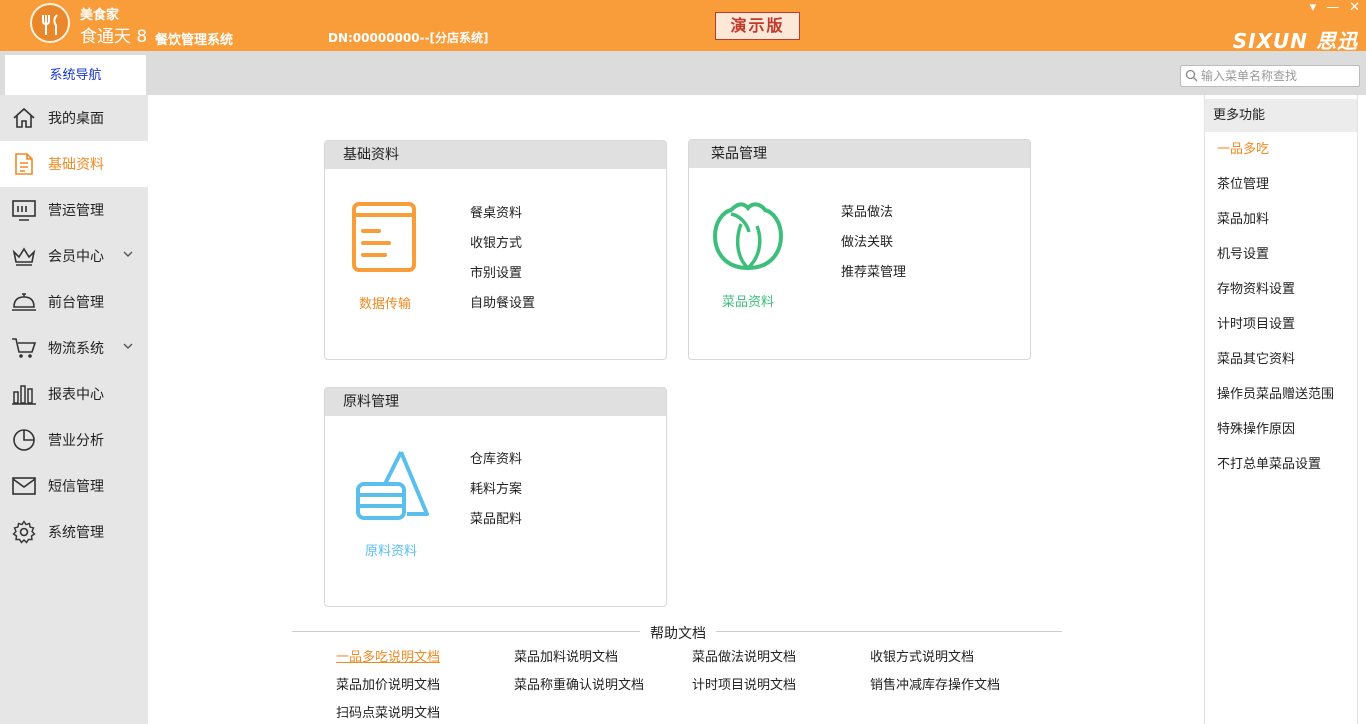 The image size is (1366, 724). I want to click on more-functions-title: 更多功能, so click(1281, 115).